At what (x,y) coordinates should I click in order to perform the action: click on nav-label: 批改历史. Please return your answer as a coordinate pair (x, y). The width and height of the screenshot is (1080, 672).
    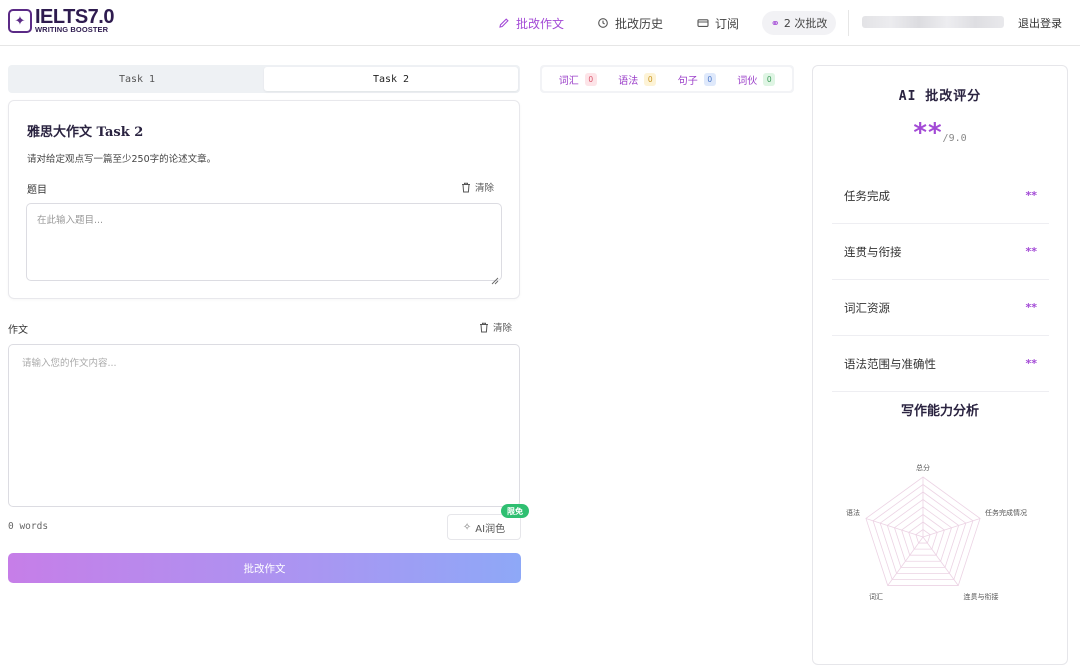
    Looking at the image, I should click on (639, 23).